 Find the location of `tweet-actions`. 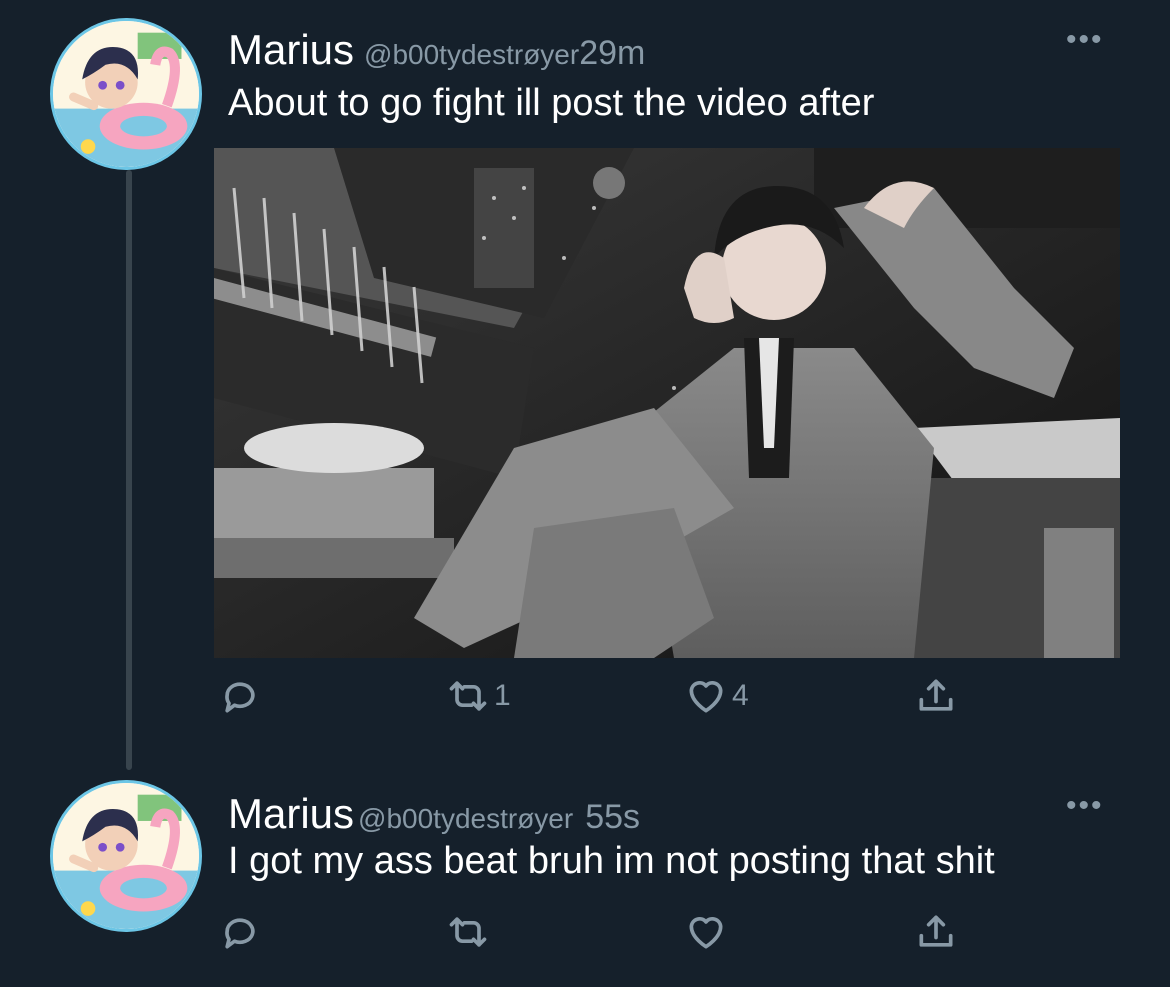

tweet-actions is located at coordinates (598, 935).